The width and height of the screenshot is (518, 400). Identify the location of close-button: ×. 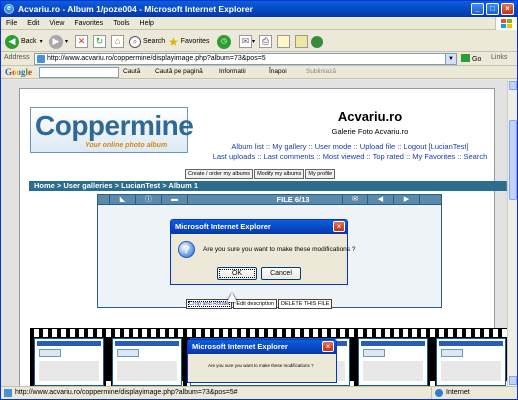
(507, 9).